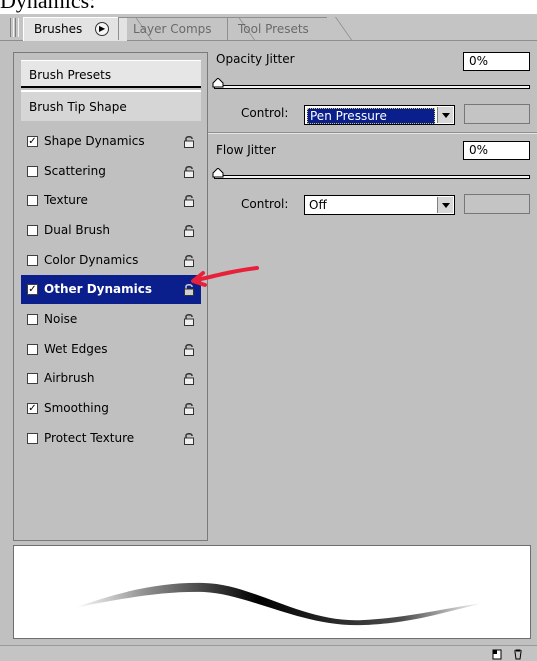  I want to click on tab-brushes: Brushes ▶, so click(88, 29).